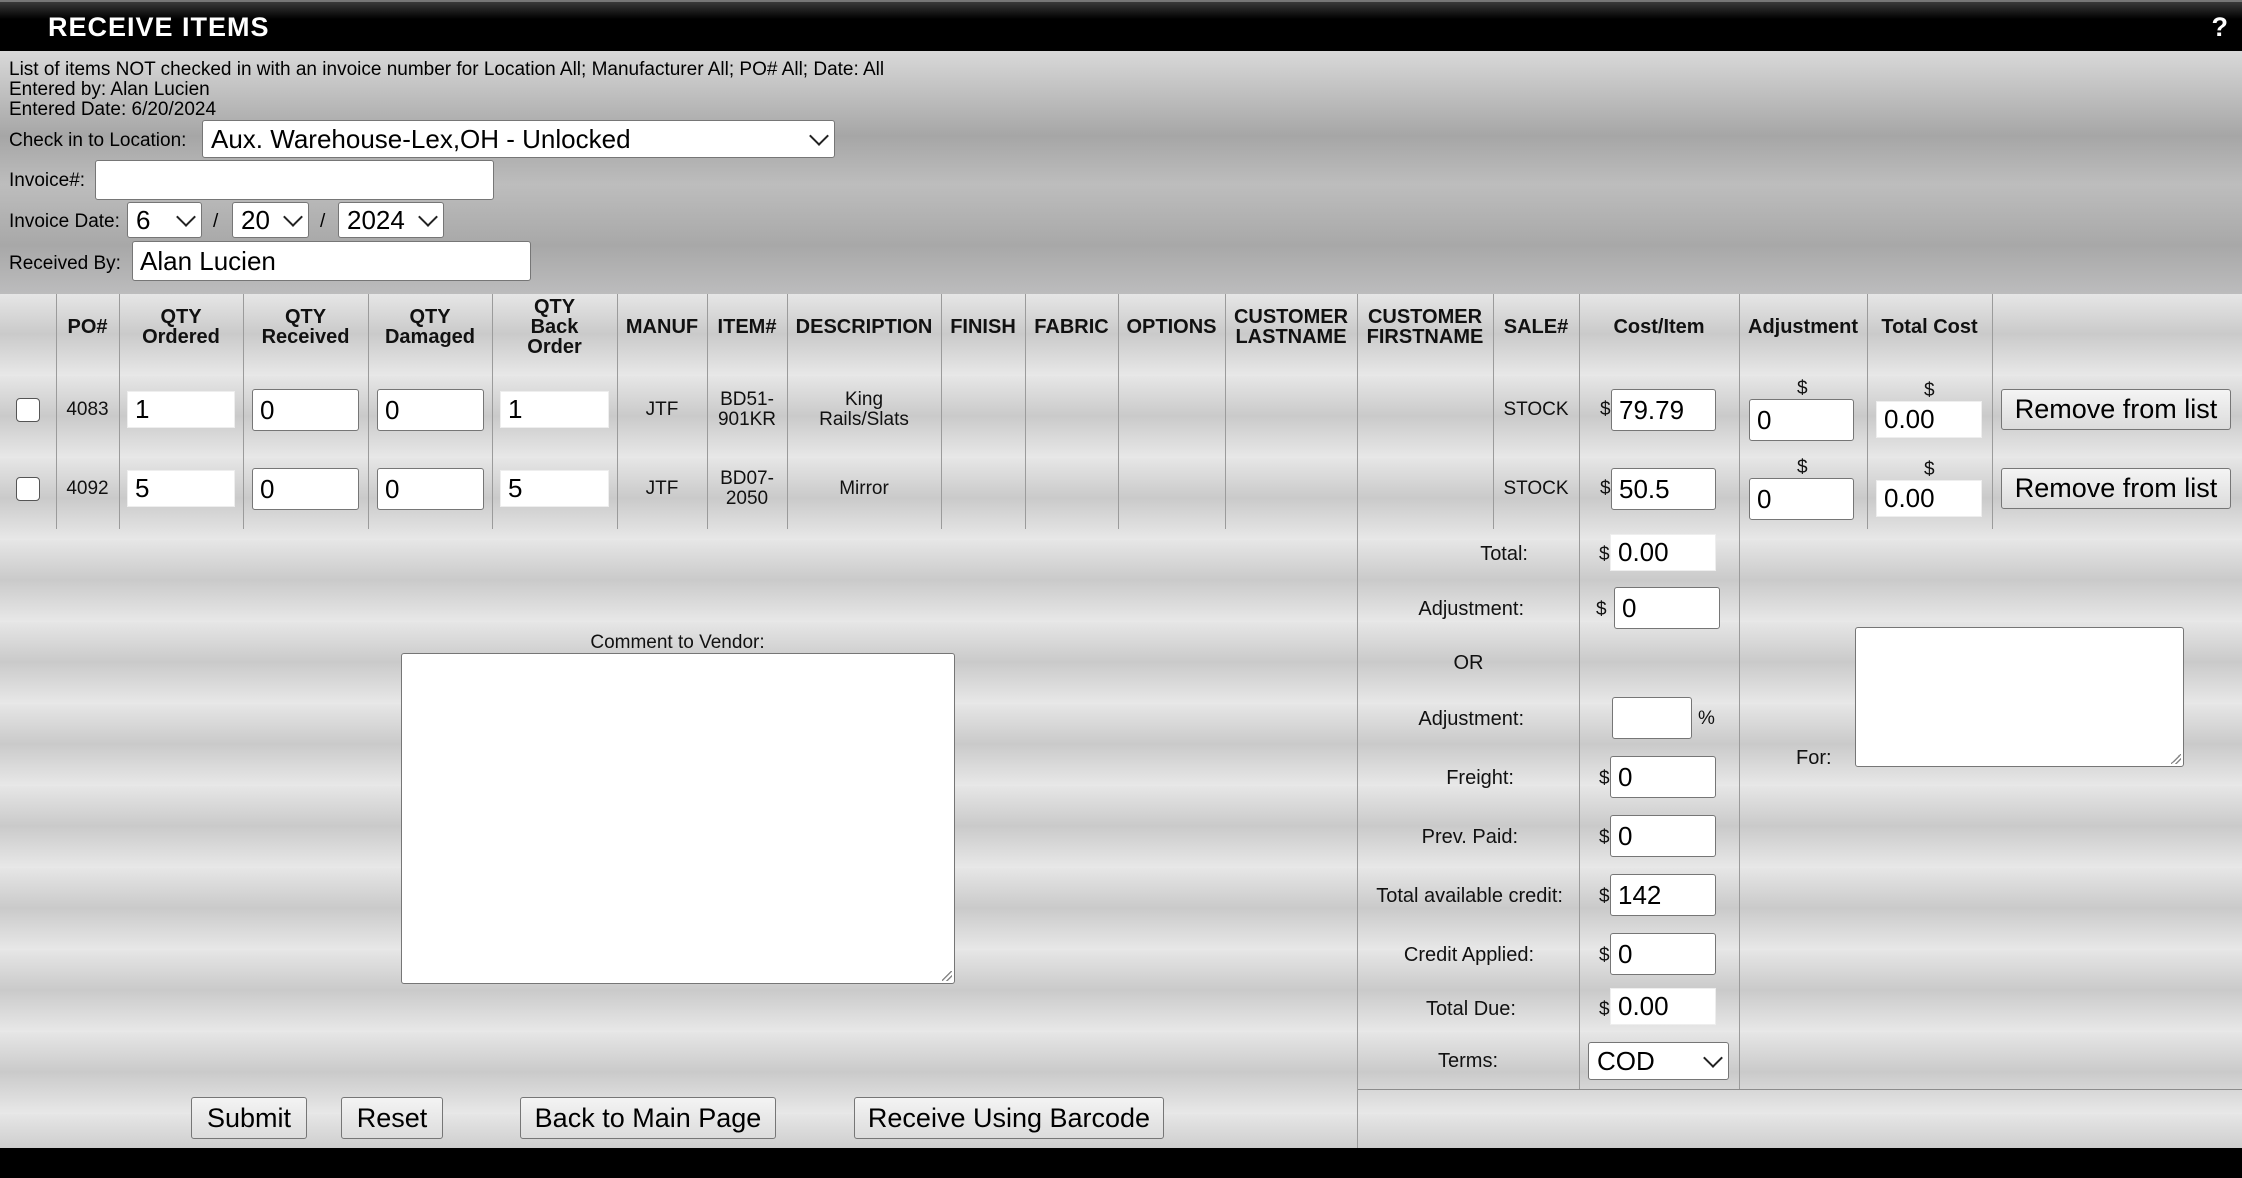 The image size is (2242, 1178). I want to click on item-text: 901KR, so click(747, 419).